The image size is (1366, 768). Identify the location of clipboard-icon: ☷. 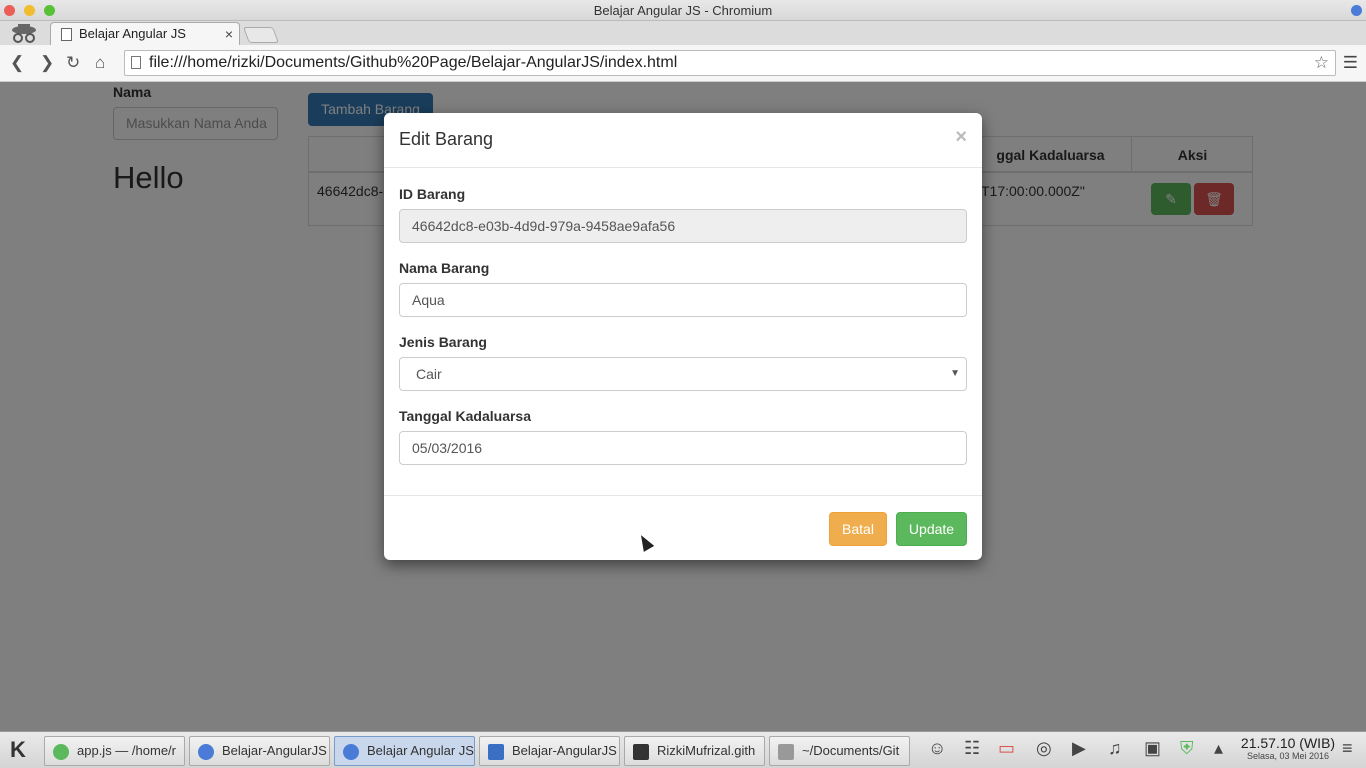
(972, 748).